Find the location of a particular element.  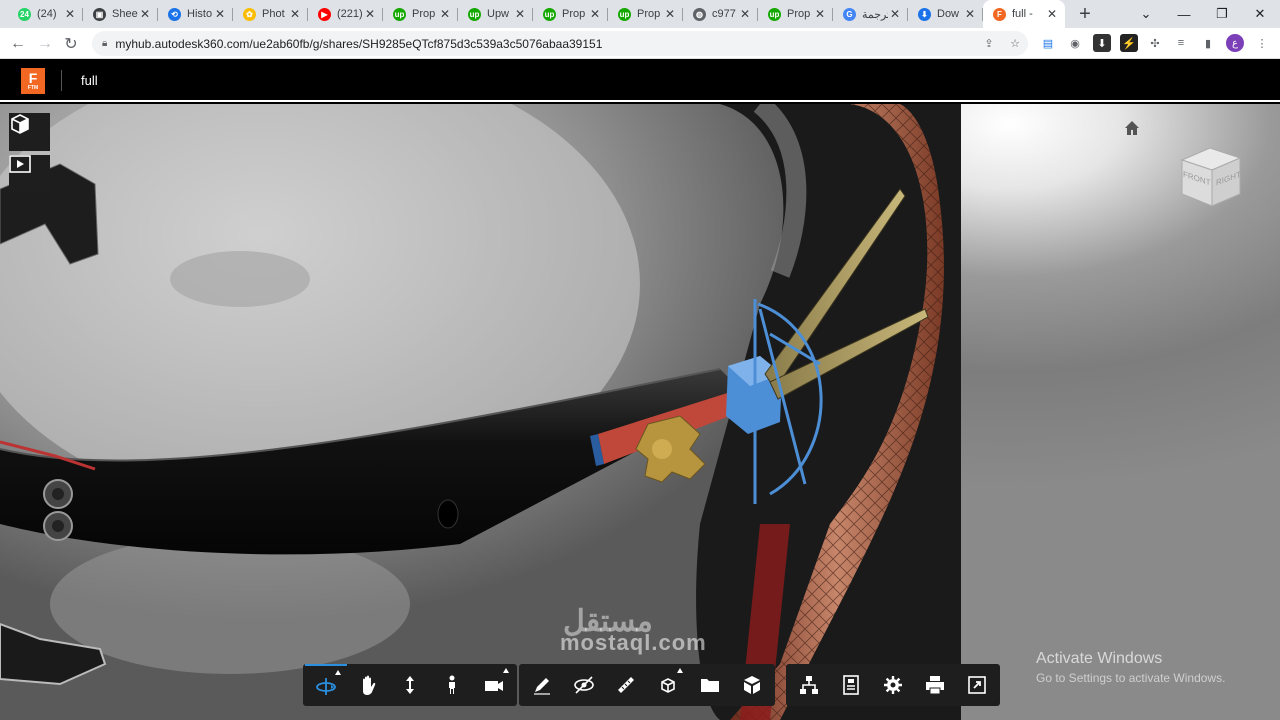

properties-icon is located at coordinates (851, 685).